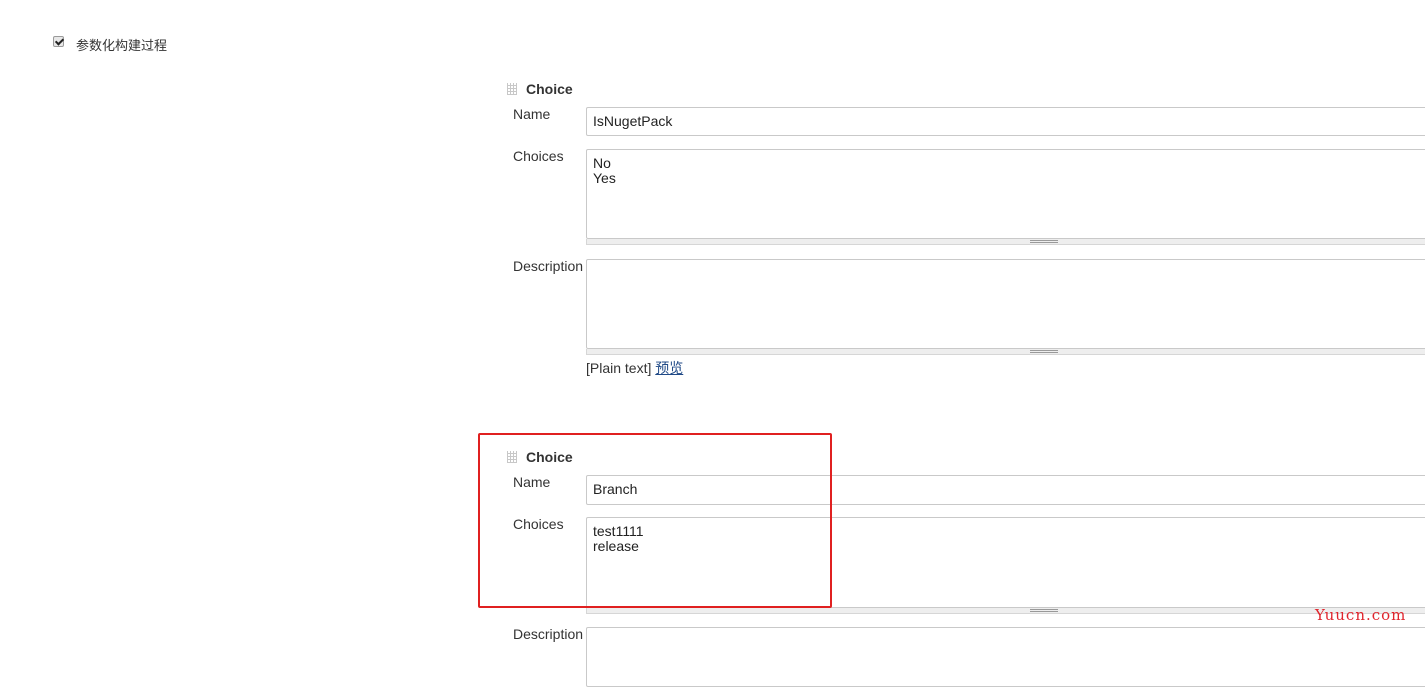  I want to click on highlight-annotation-box, so click(655, 520).